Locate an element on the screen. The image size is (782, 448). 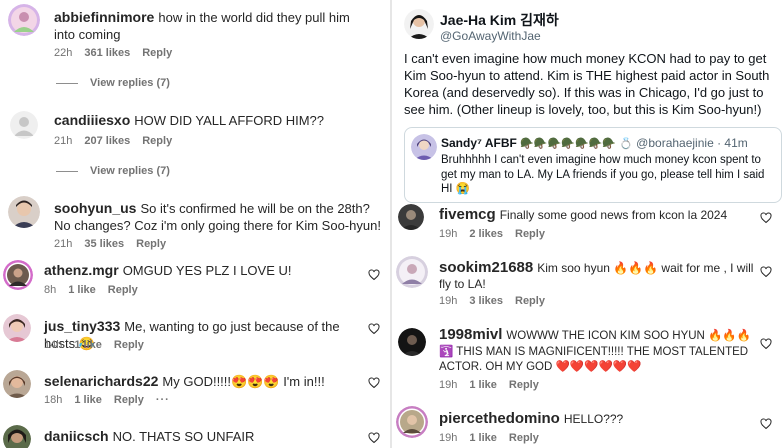
comment-item: piercethedomino HELLO??? 19h 1 like Reply is located at coordinates (588, 426).